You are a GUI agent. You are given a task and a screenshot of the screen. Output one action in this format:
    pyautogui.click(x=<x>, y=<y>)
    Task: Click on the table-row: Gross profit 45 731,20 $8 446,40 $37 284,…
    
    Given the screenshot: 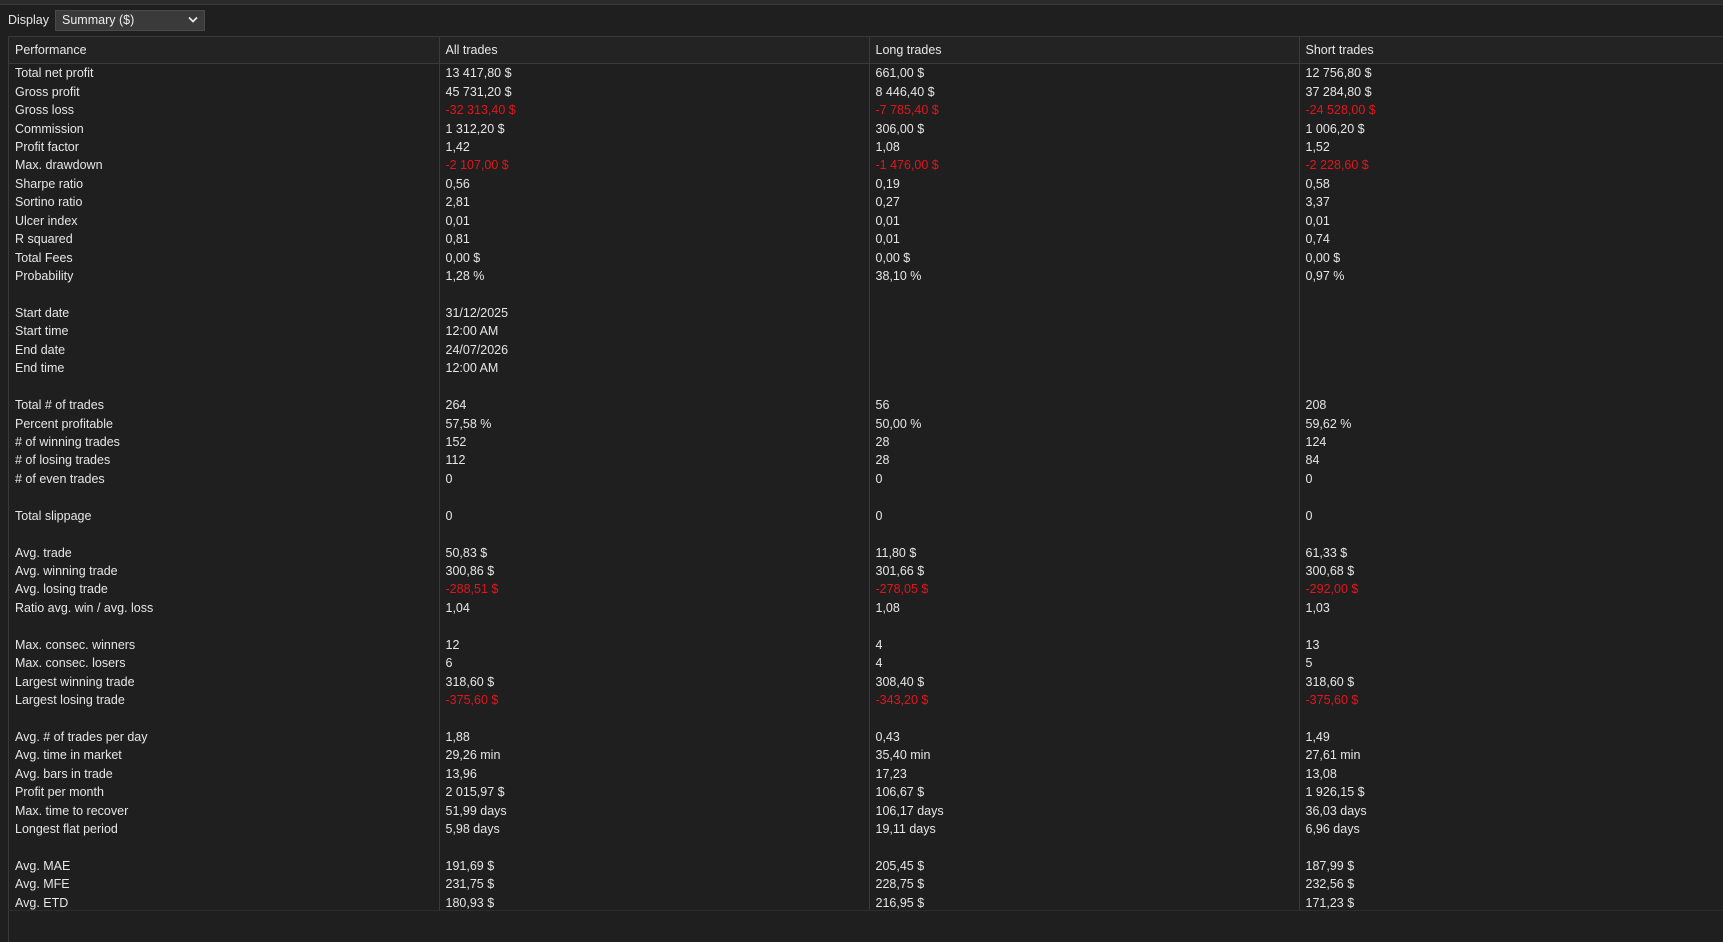 What is the action you would take?
    pyautogui.click(x=866, y=91)
    